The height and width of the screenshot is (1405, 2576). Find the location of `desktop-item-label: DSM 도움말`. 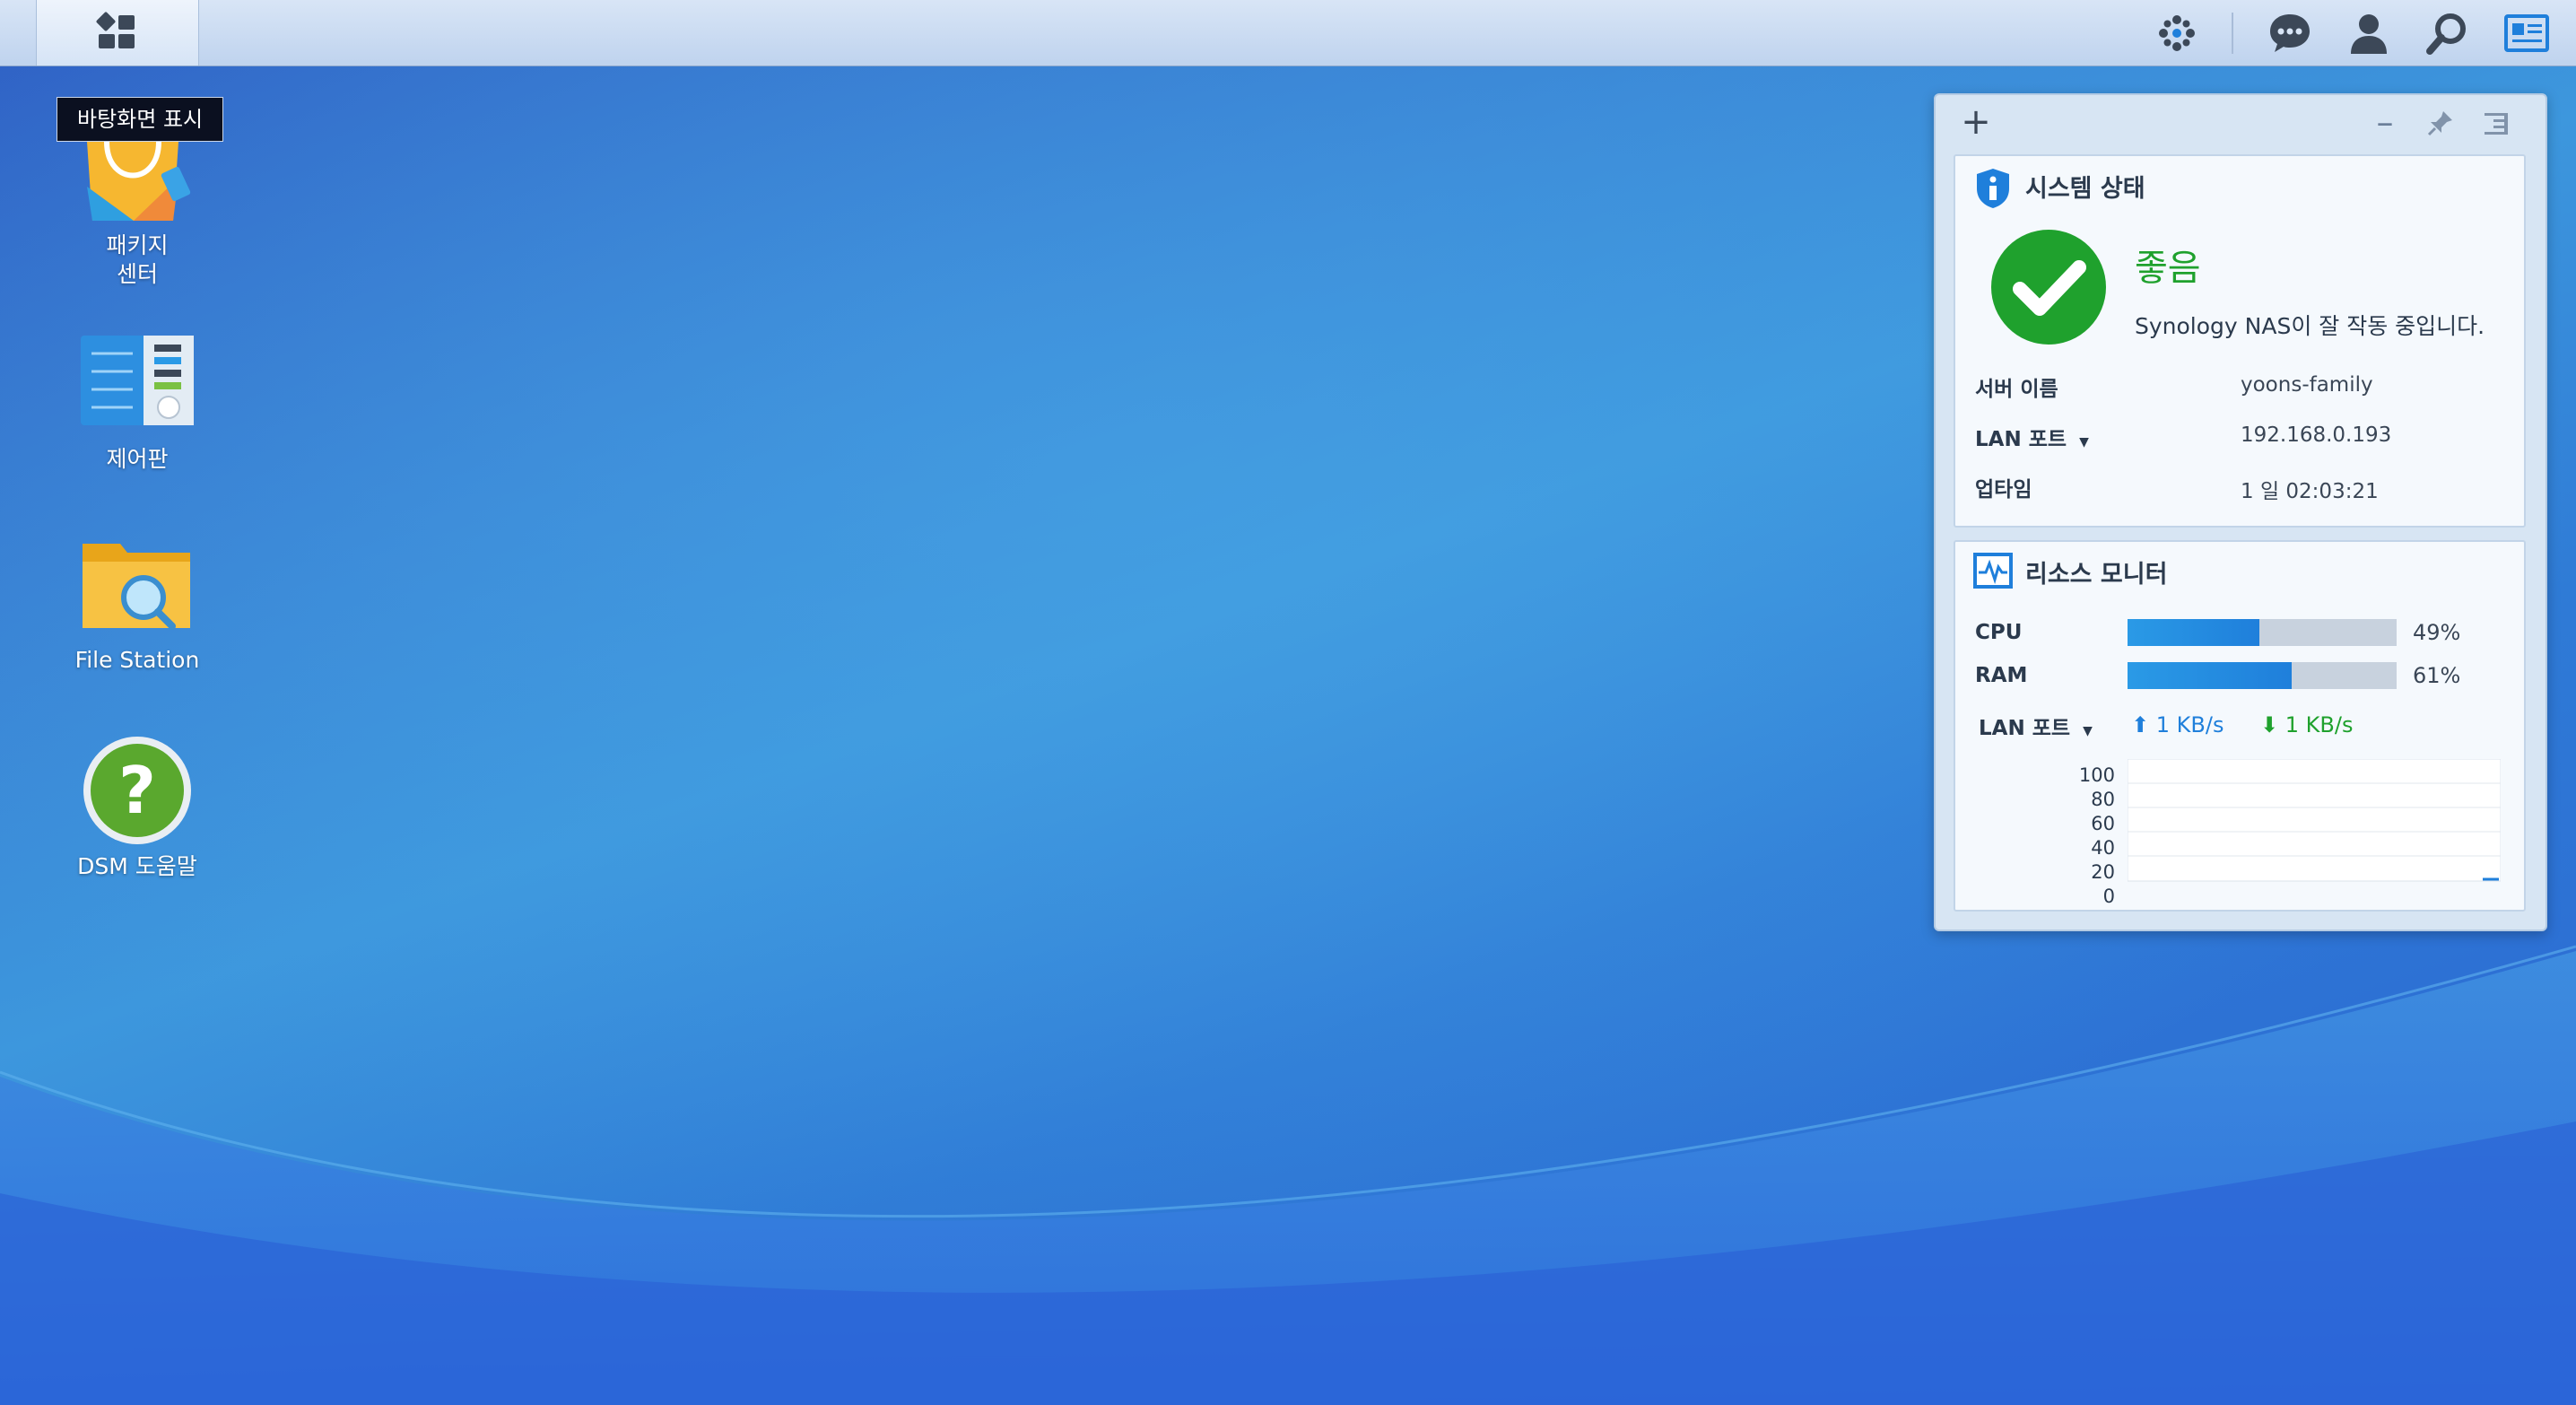

desktop-item-label: DSM 도움말 is located at coordinates (137, 866).